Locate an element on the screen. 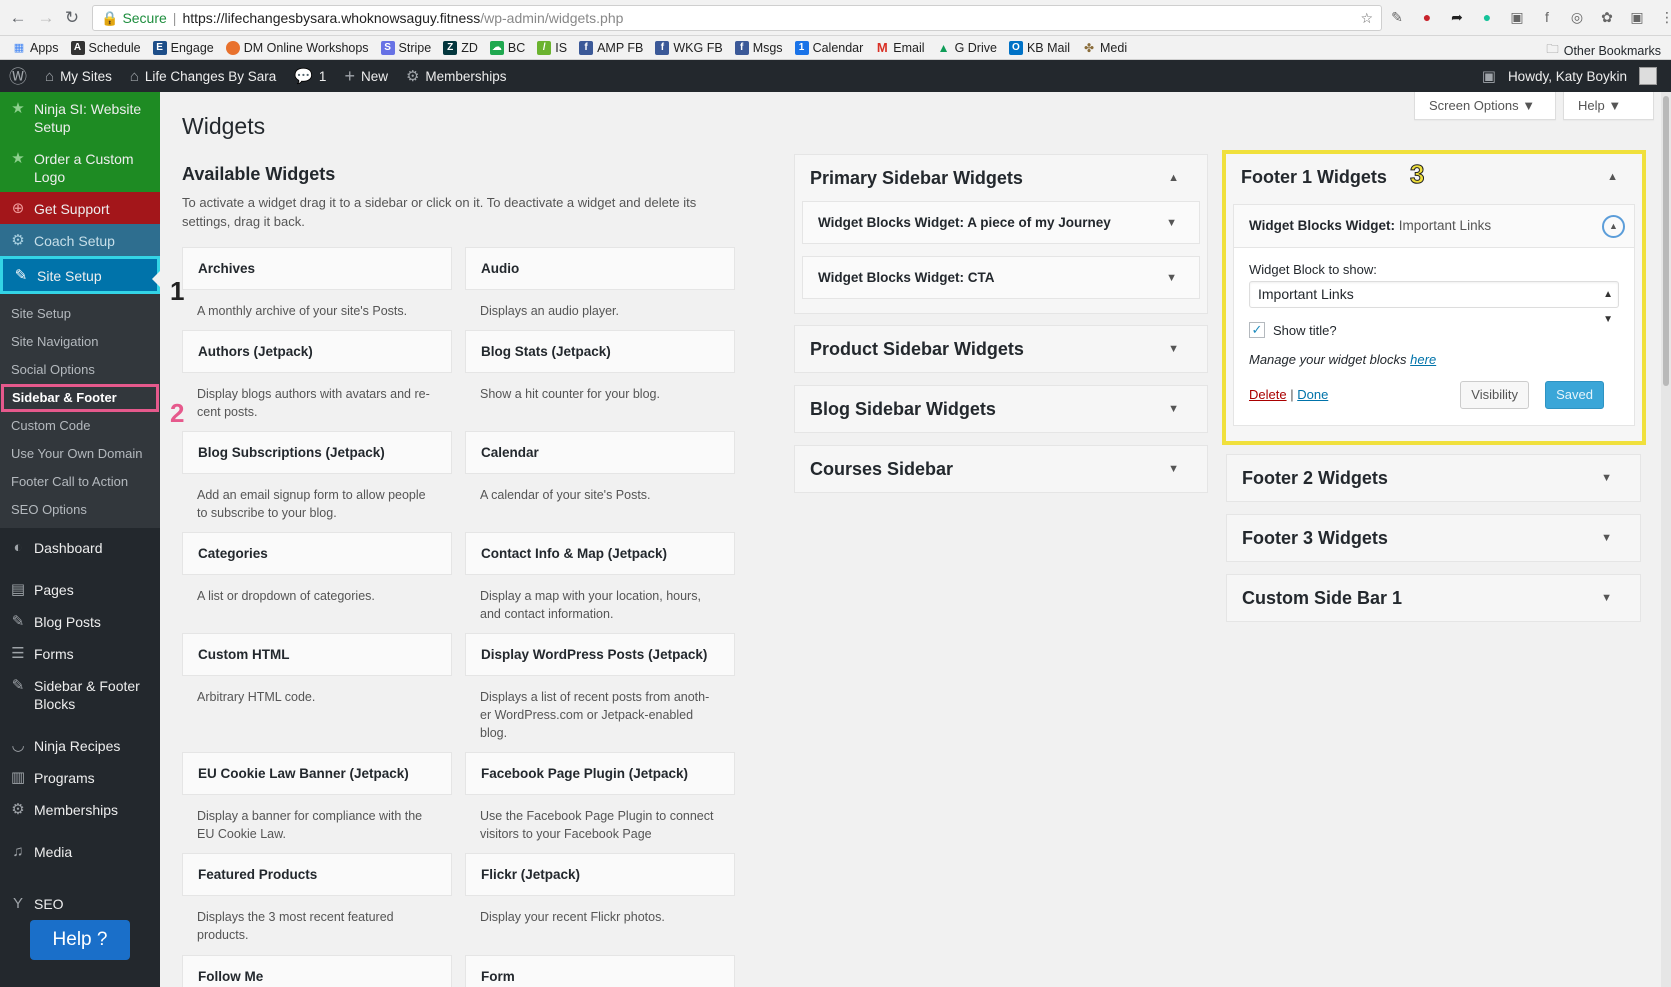 The width and height of the screenshot is (1671, 987). bookmark-gdrive: ▲ G Drive is located at coordinates (967, 48).